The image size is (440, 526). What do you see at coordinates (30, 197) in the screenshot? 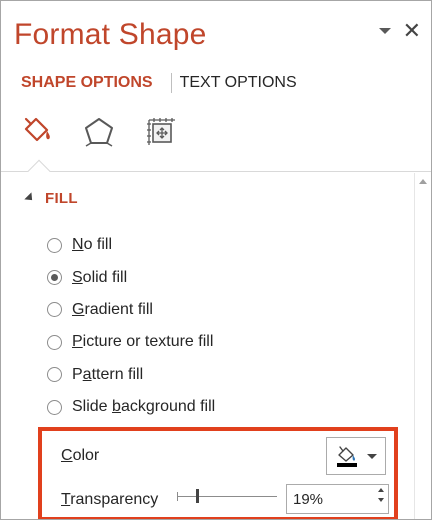
I see `collapse-triangle-icon` at bounding box center [30, 197].